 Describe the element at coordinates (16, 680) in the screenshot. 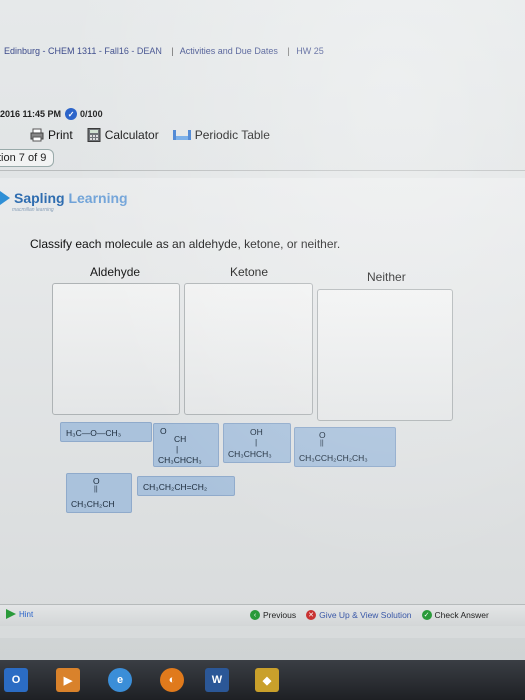

I see `outlook-icon: O` at that location.